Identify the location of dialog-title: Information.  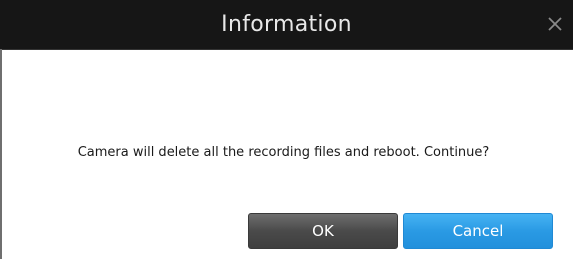
(286, 24).